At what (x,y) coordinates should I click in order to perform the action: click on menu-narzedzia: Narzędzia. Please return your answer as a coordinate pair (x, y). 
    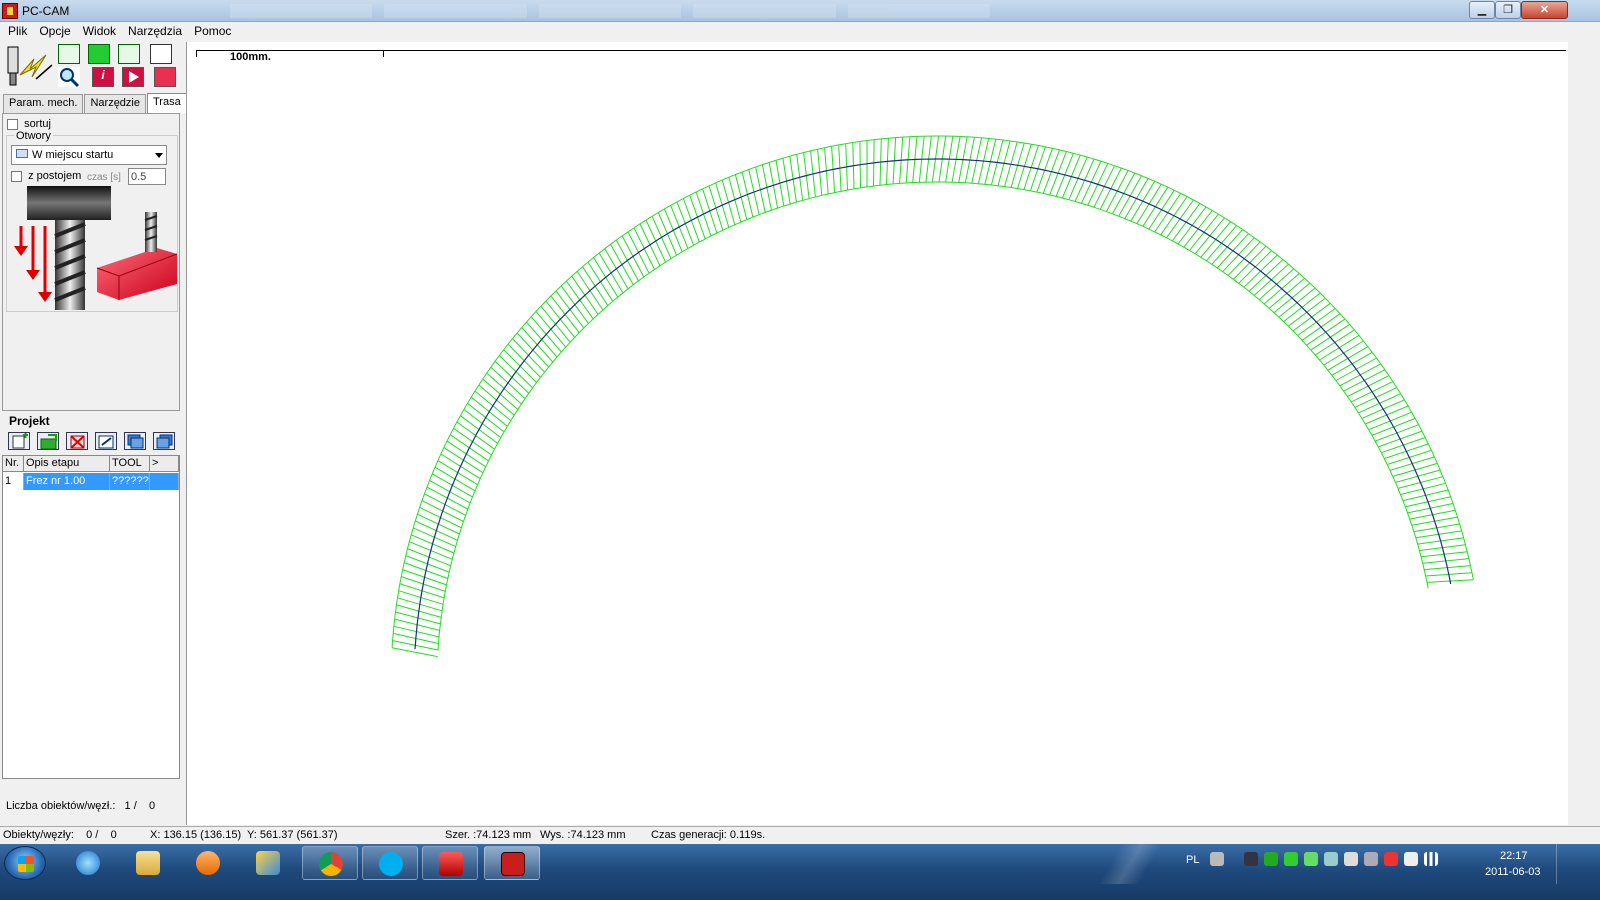
    Looking at the image, I should click on (155, 31).